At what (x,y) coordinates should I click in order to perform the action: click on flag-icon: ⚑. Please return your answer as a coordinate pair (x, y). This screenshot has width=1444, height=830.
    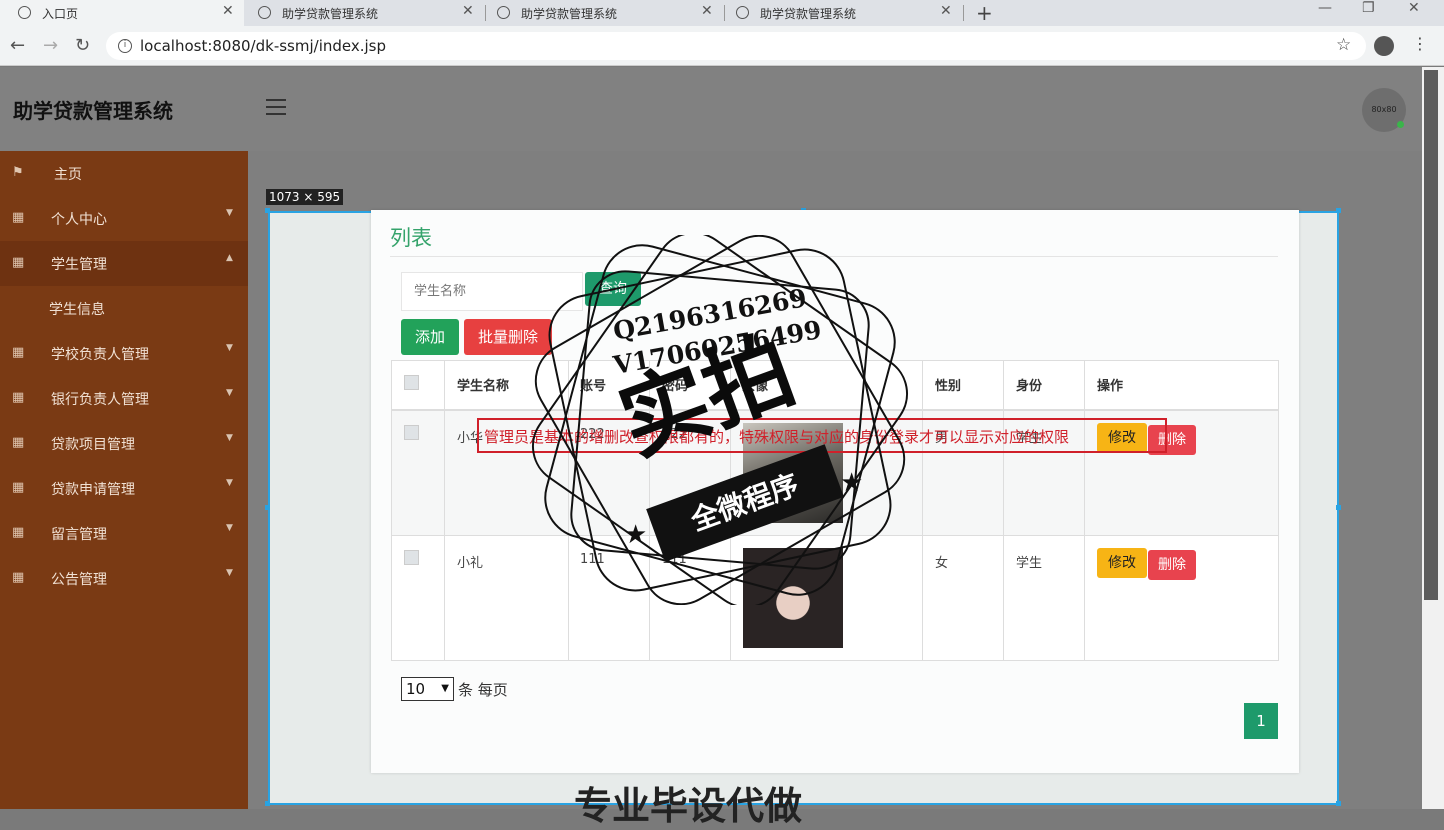
    Looking at the image, I should click on (18, 172).